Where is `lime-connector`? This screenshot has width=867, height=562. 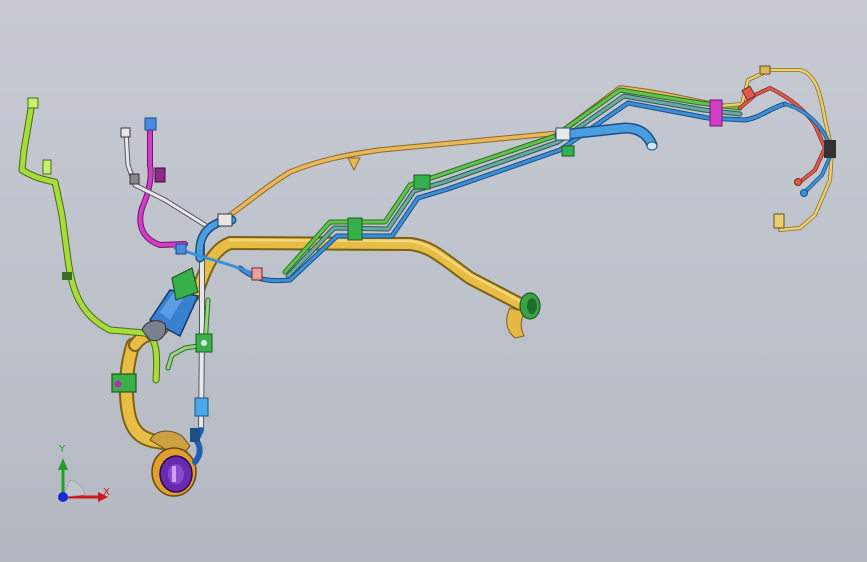 lime-connector is located at coordinates (47, 167).